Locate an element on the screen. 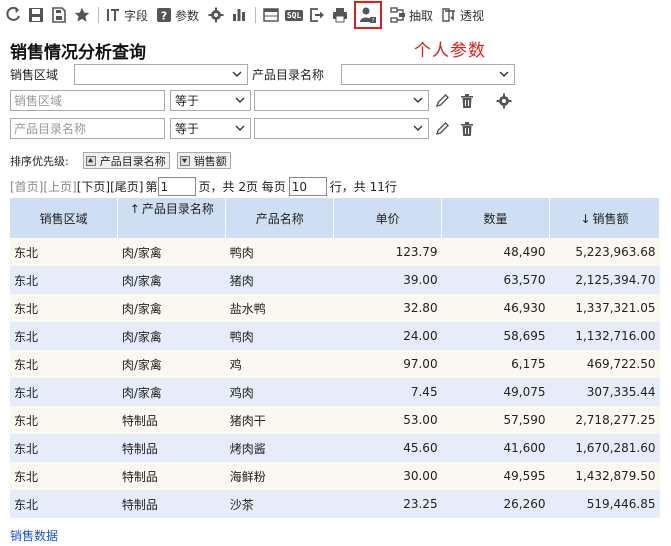 The width and height of the screenshot is (671, 546). column-header-region: 销售区域 is located at coordinates (64, 218).